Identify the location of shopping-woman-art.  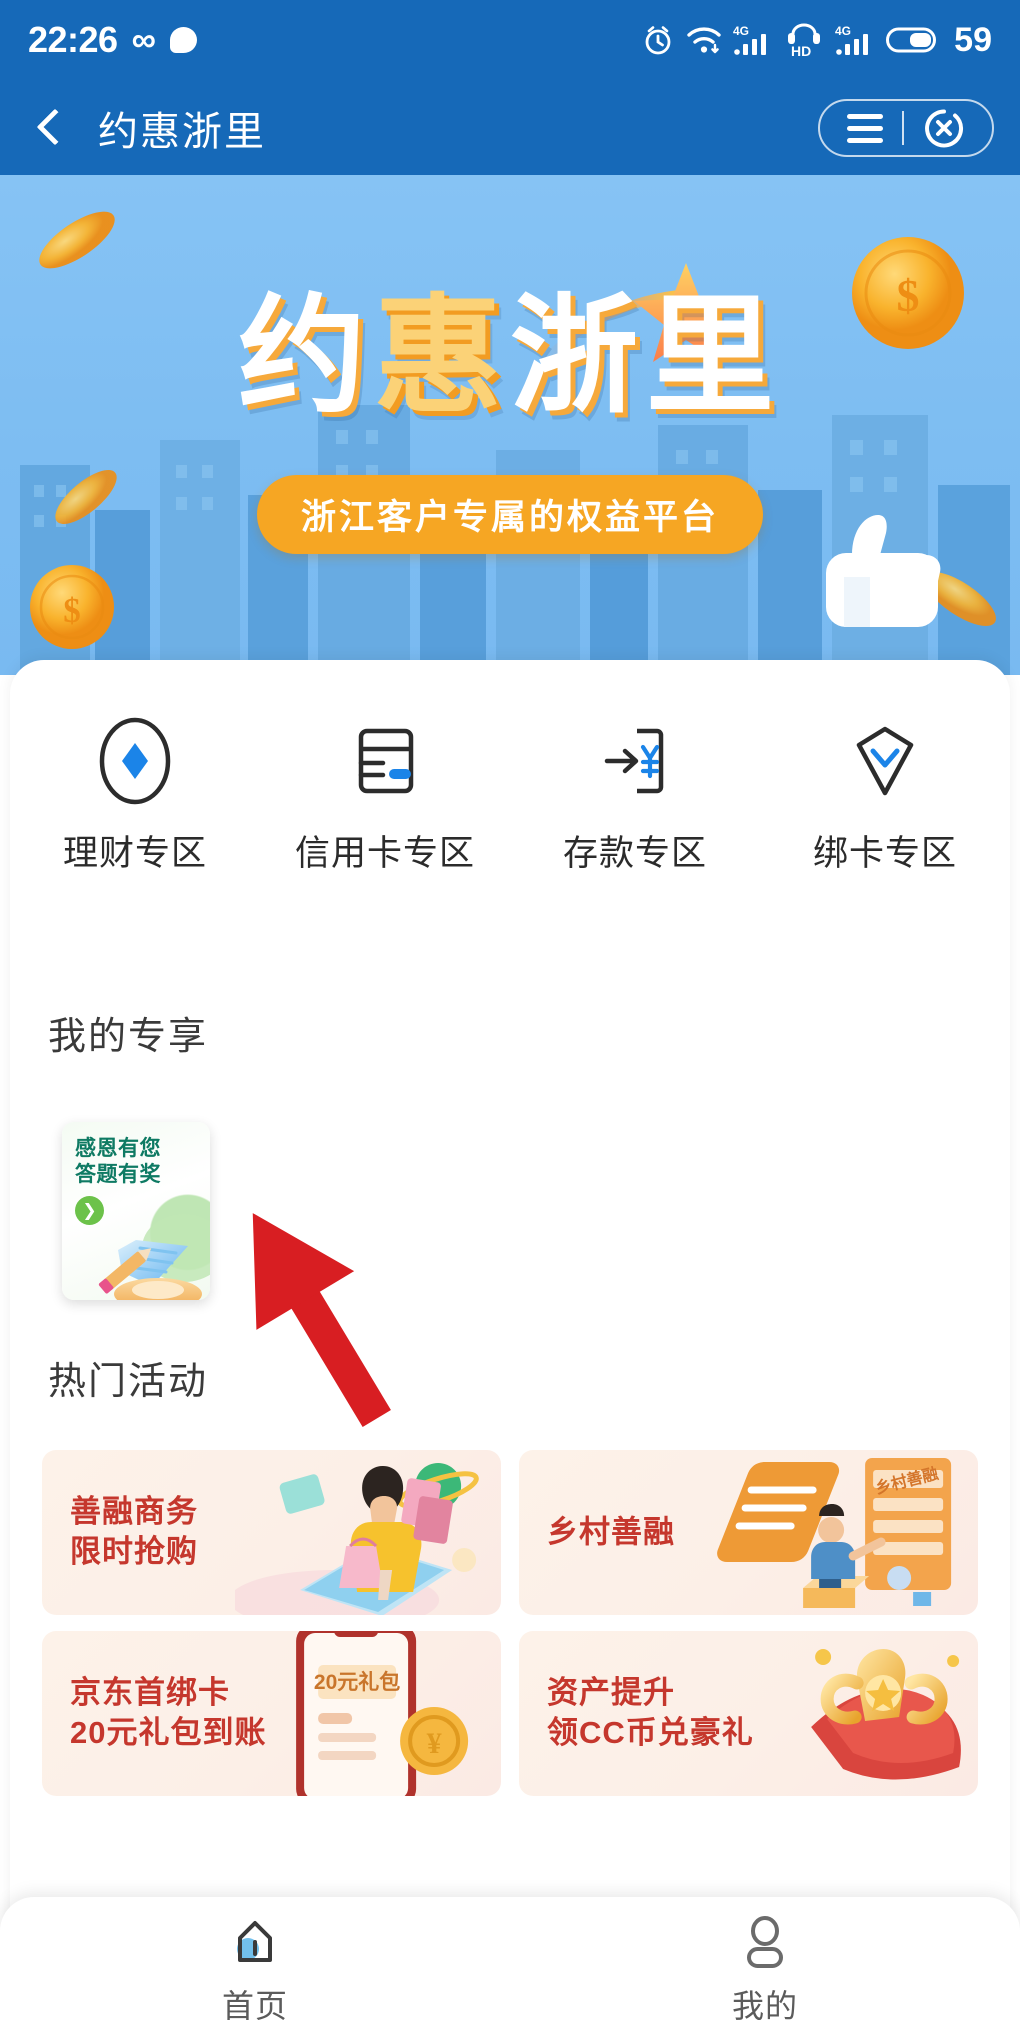
(356, 1539).